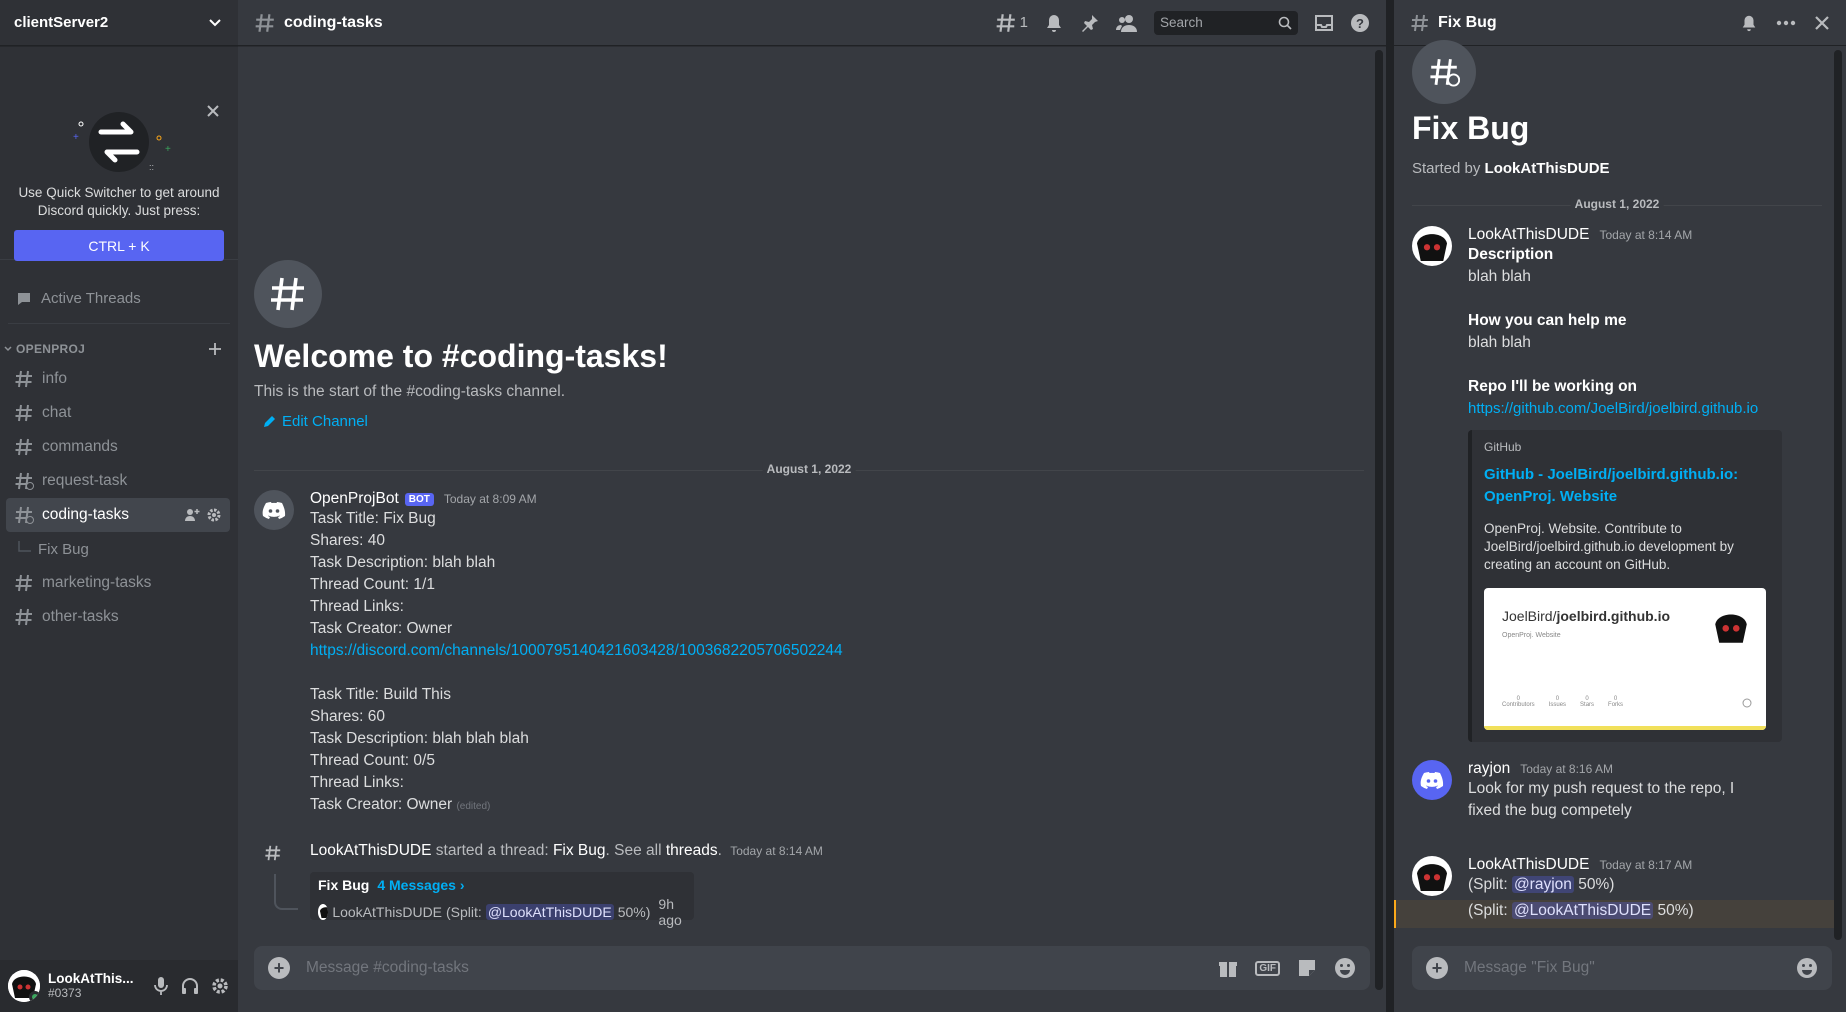  I want to click on help-icon: ?, so click(1360, 23).